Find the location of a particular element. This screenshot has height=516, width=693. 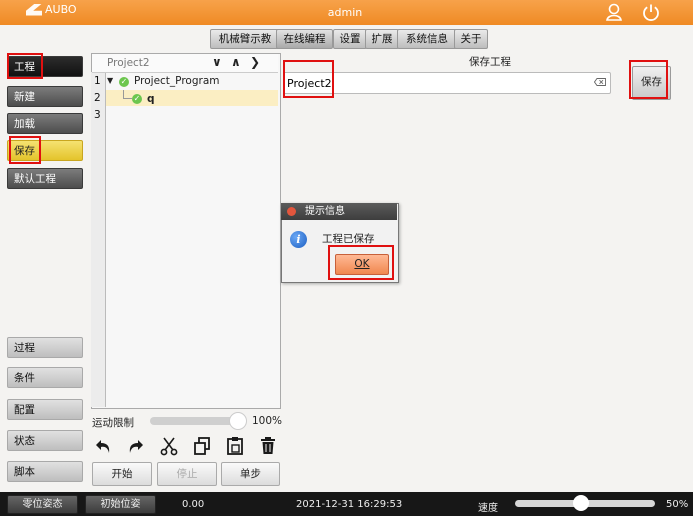

cut-icon is located at coordinates (169, 446).